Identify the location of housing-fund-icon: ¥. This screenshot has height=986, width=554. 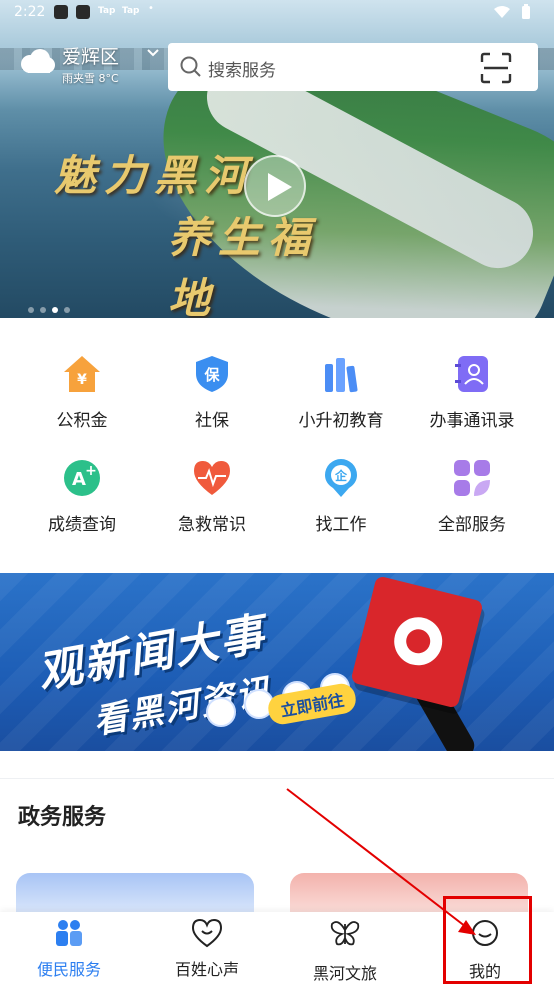
(82, 374).